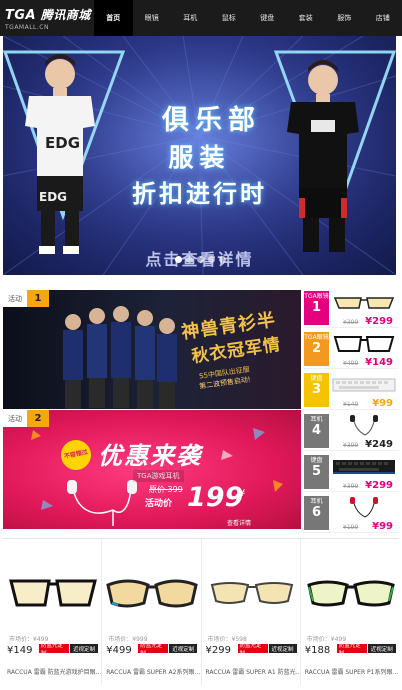 This screenshot has width=402, height=690. Describe the element at coordinates (316, 431) in the screenshot. I see `hot-item-badge: 耳机 4` at that location.